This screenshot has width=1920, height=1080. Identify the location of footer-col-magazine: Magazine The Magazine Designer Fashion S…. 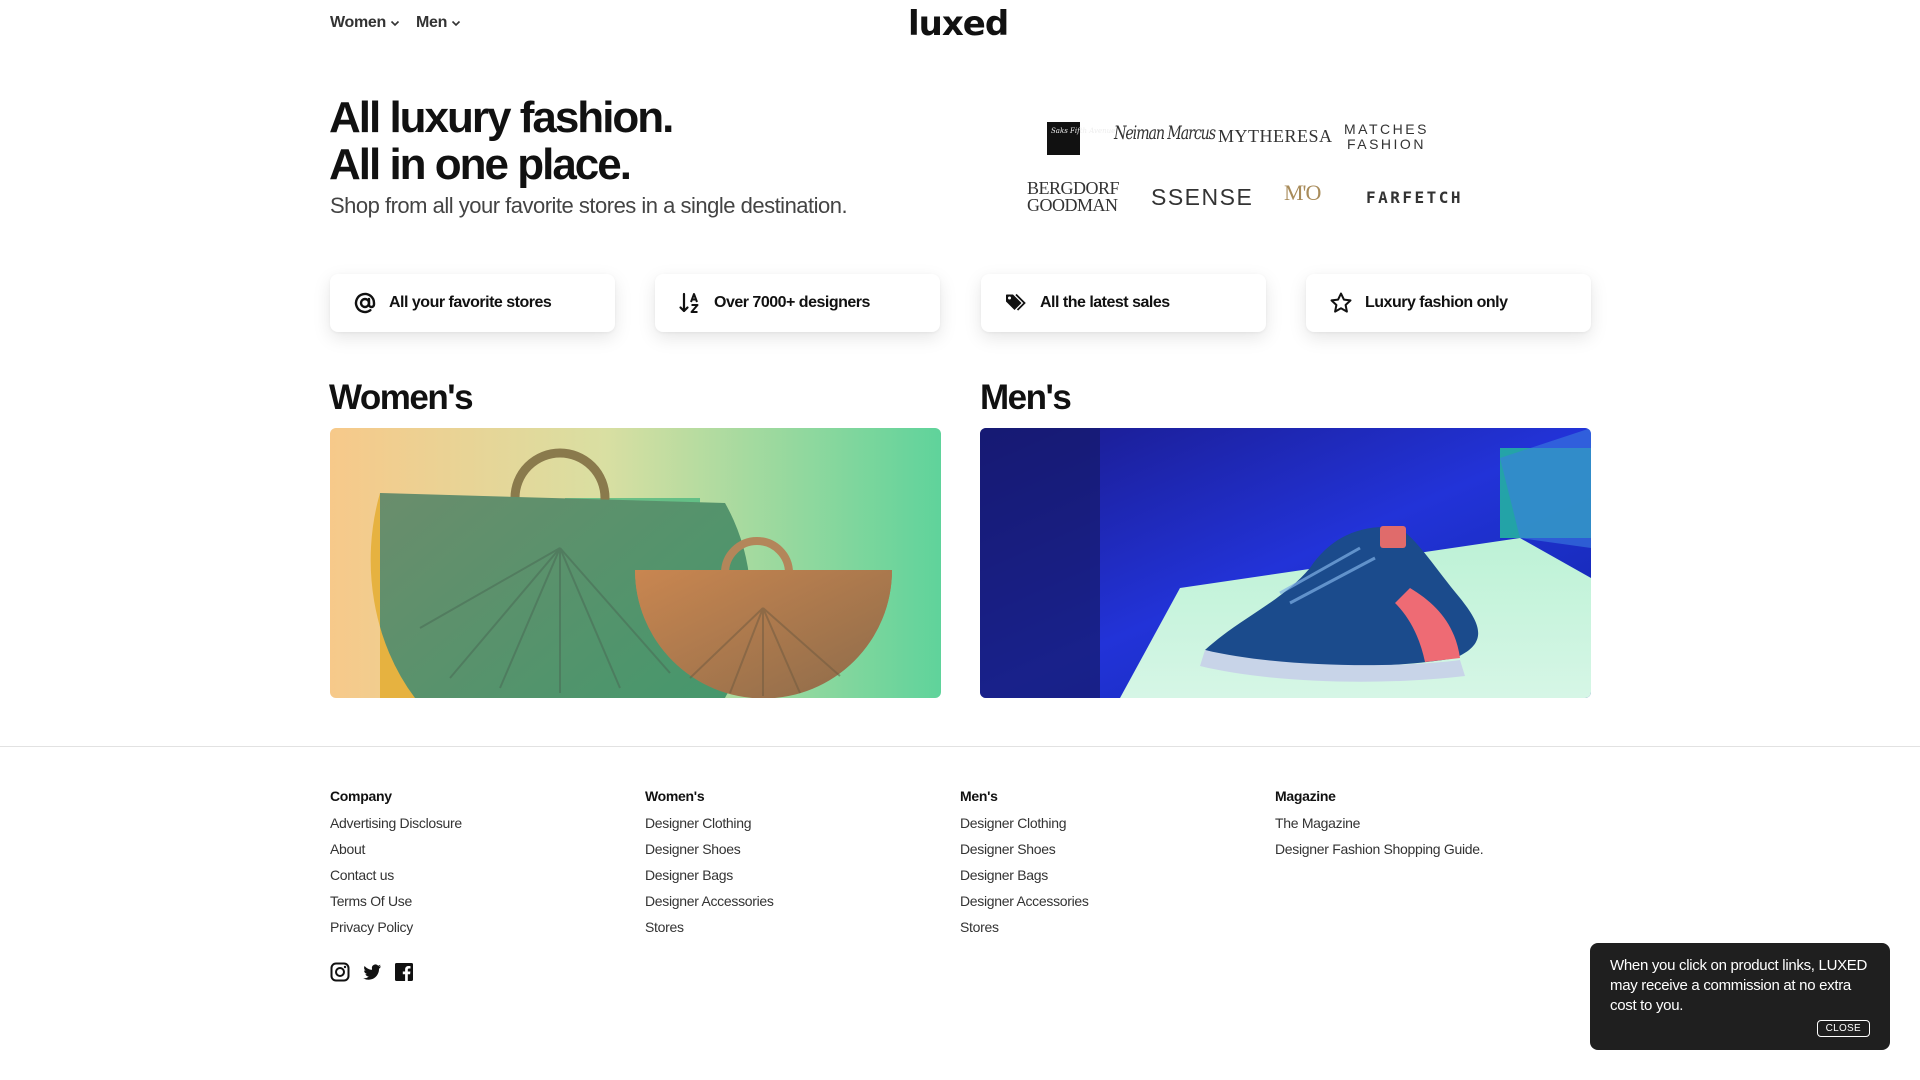
(1379, 827).